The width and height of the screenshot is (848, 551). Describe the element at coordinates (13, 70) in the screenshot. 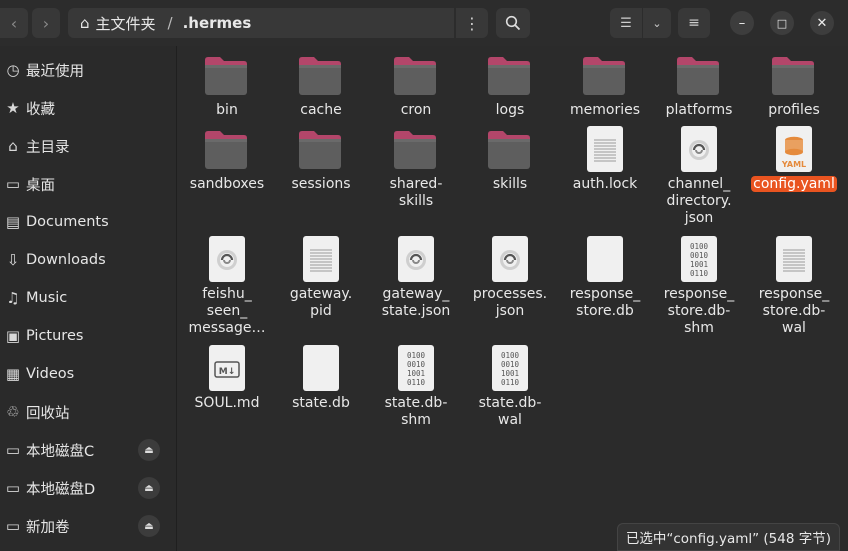

I see `clock-icon: ◷` at that location.